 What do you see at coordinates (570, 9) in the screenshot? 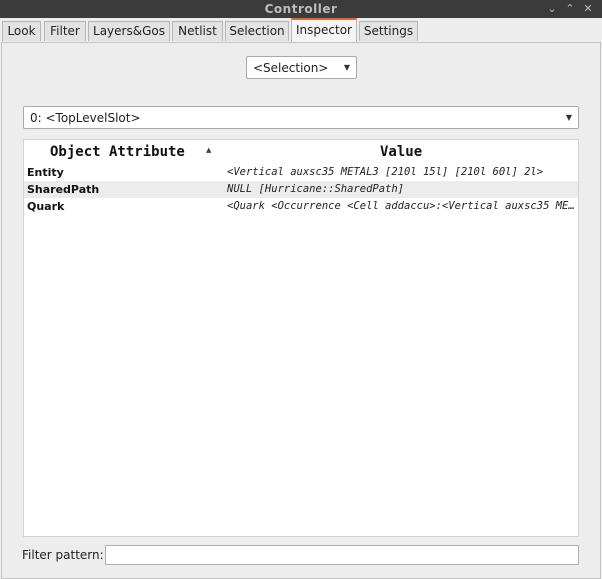
I see `chevron-up-icon: ⌃` at bounding box center [570, 9].